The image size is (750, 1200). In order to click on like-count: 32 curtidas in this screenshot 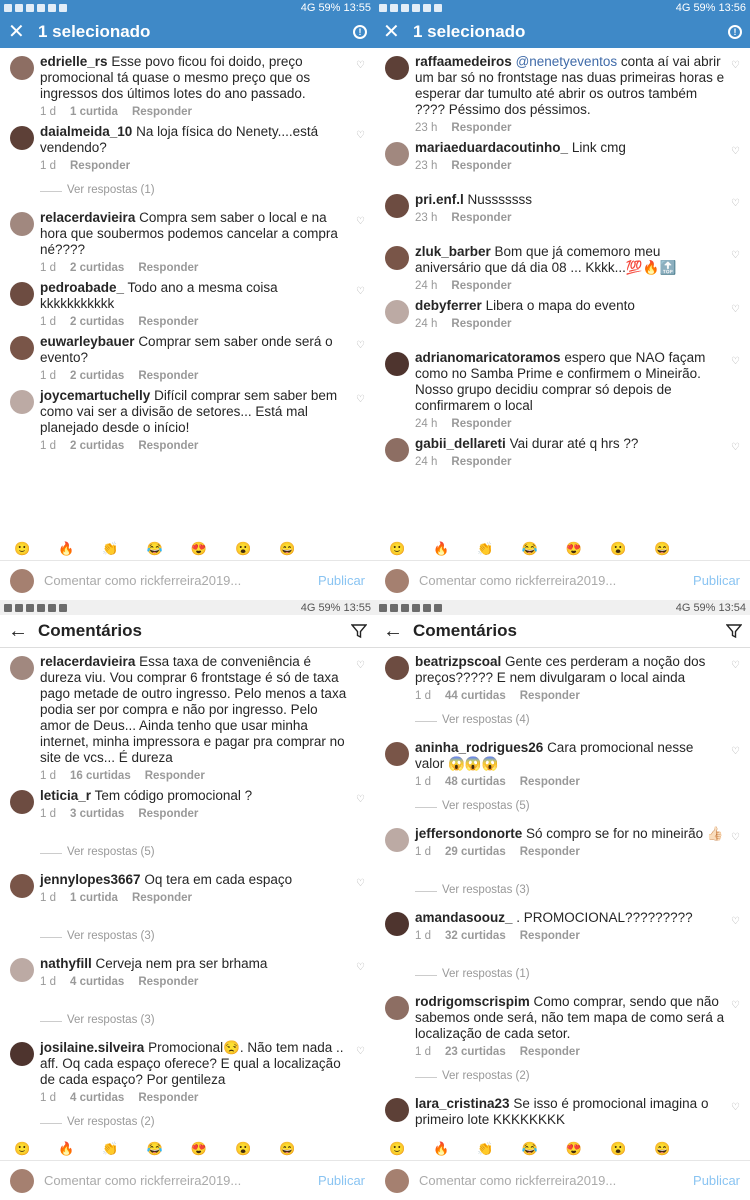, I will do `click(475, 936)`.